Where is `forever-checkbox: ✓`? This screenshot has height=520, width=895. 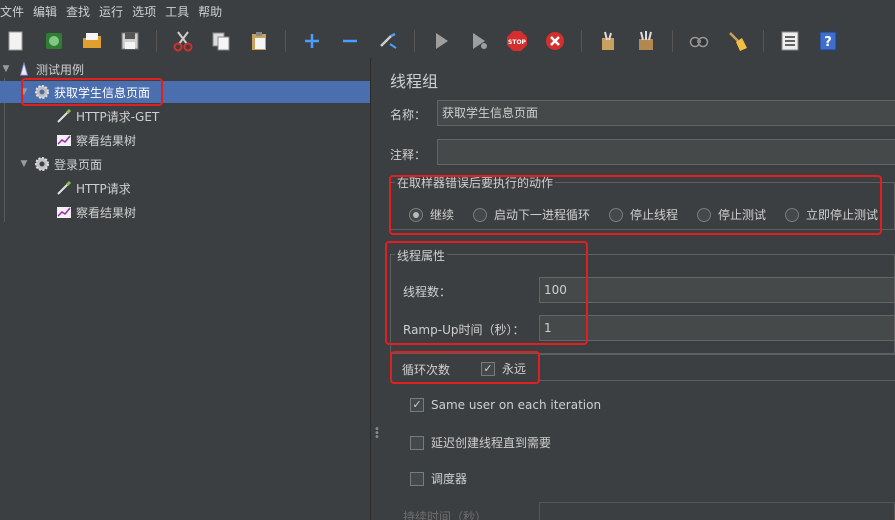
forever-checkbox: ✓ is located at coordinates (488, 368).